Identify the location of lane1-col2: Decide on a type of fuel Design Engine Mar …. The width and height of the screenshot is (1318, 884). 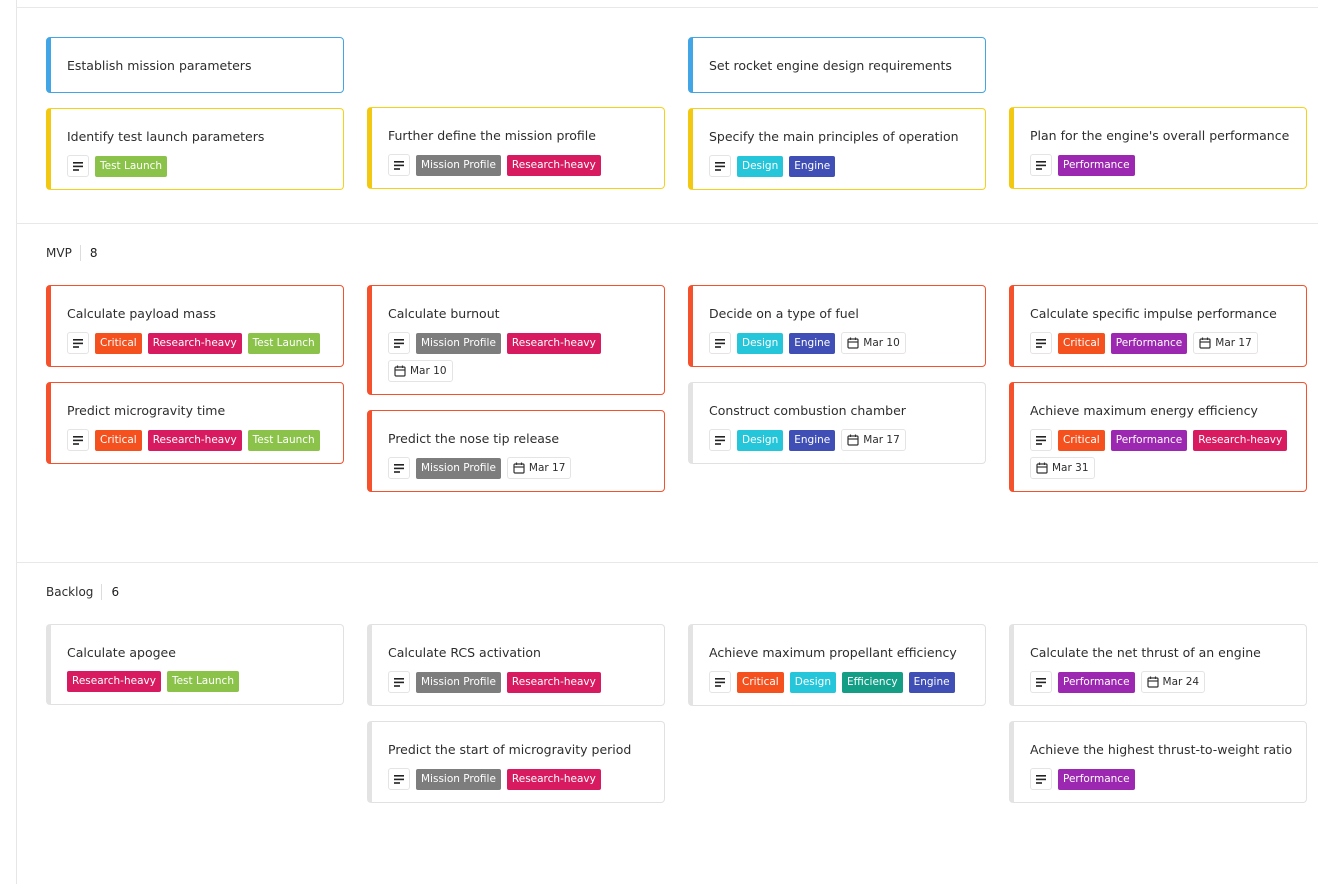
(837, 382).